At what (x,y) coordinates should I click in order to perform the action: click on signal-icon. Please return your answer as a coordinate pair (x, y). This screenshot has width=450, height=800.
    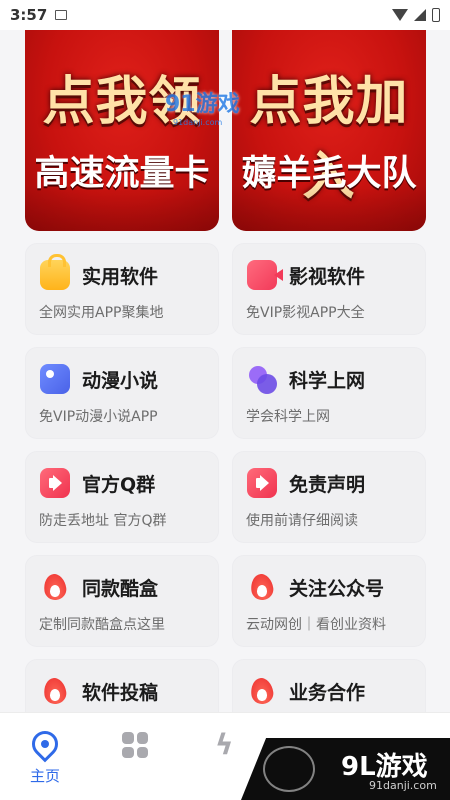
    Looking at the image, I should click on (420, 15).